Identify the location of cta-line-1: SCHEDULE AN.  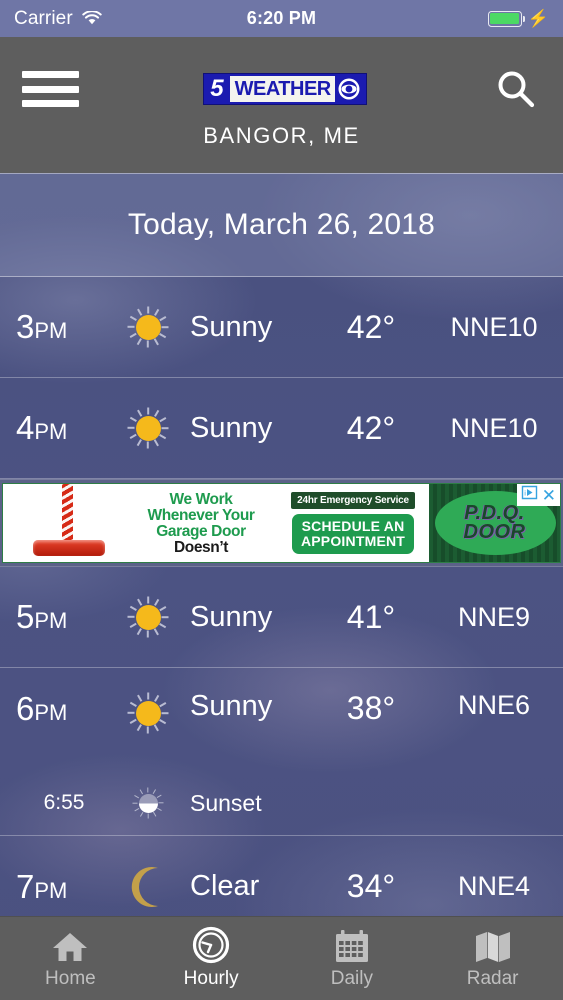
(353, 525).